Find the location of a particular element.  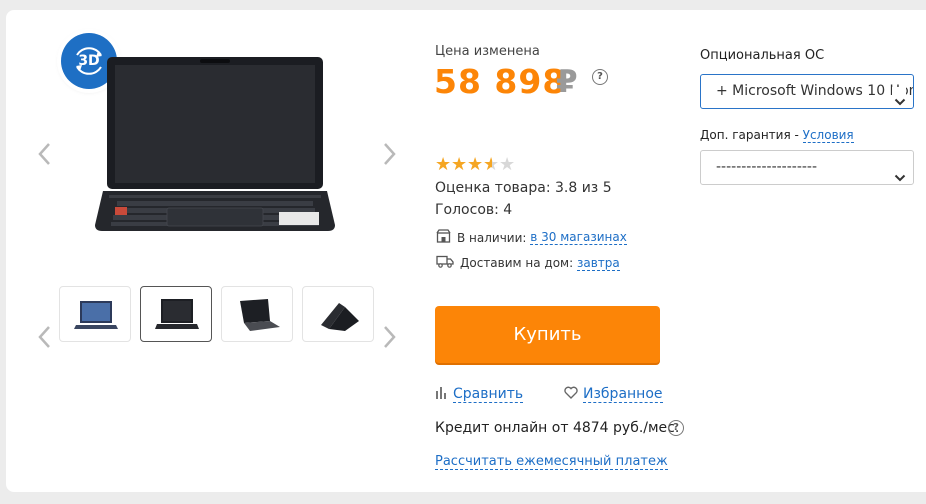

rating-votes: Голосов: 4 is located at coordinates (474, 210).